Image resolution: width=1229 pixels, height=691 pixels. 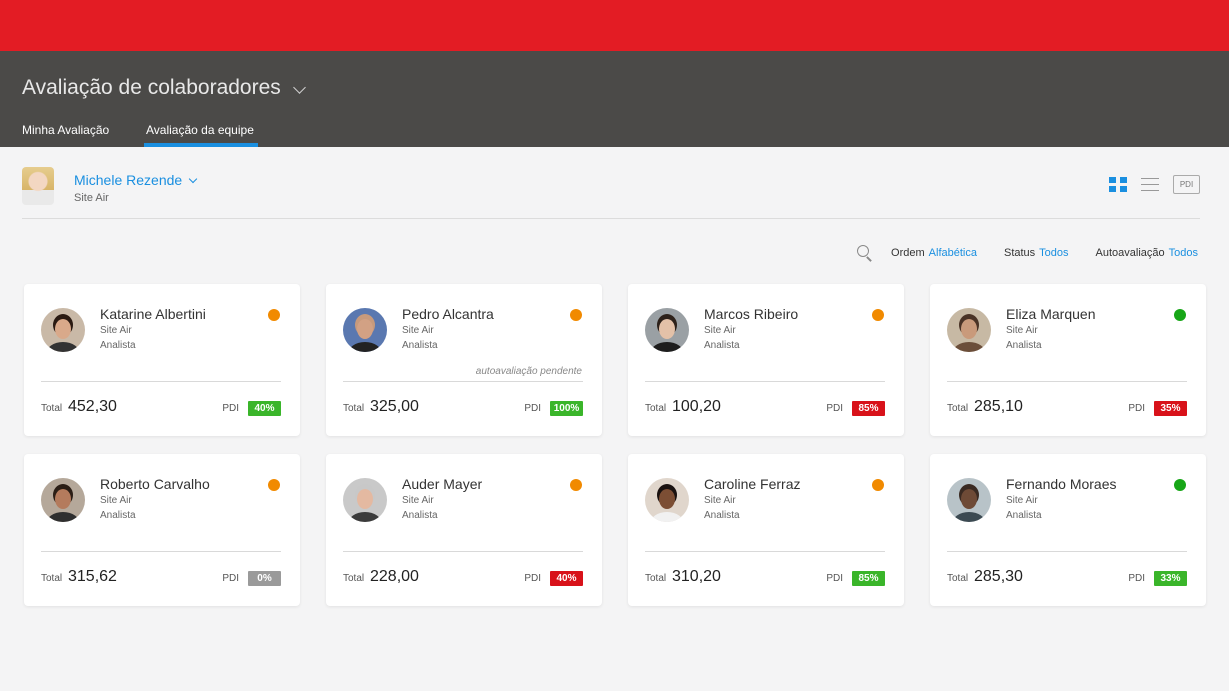 I want to click on pdi-badge: 0%, so click(x=264, y=578).